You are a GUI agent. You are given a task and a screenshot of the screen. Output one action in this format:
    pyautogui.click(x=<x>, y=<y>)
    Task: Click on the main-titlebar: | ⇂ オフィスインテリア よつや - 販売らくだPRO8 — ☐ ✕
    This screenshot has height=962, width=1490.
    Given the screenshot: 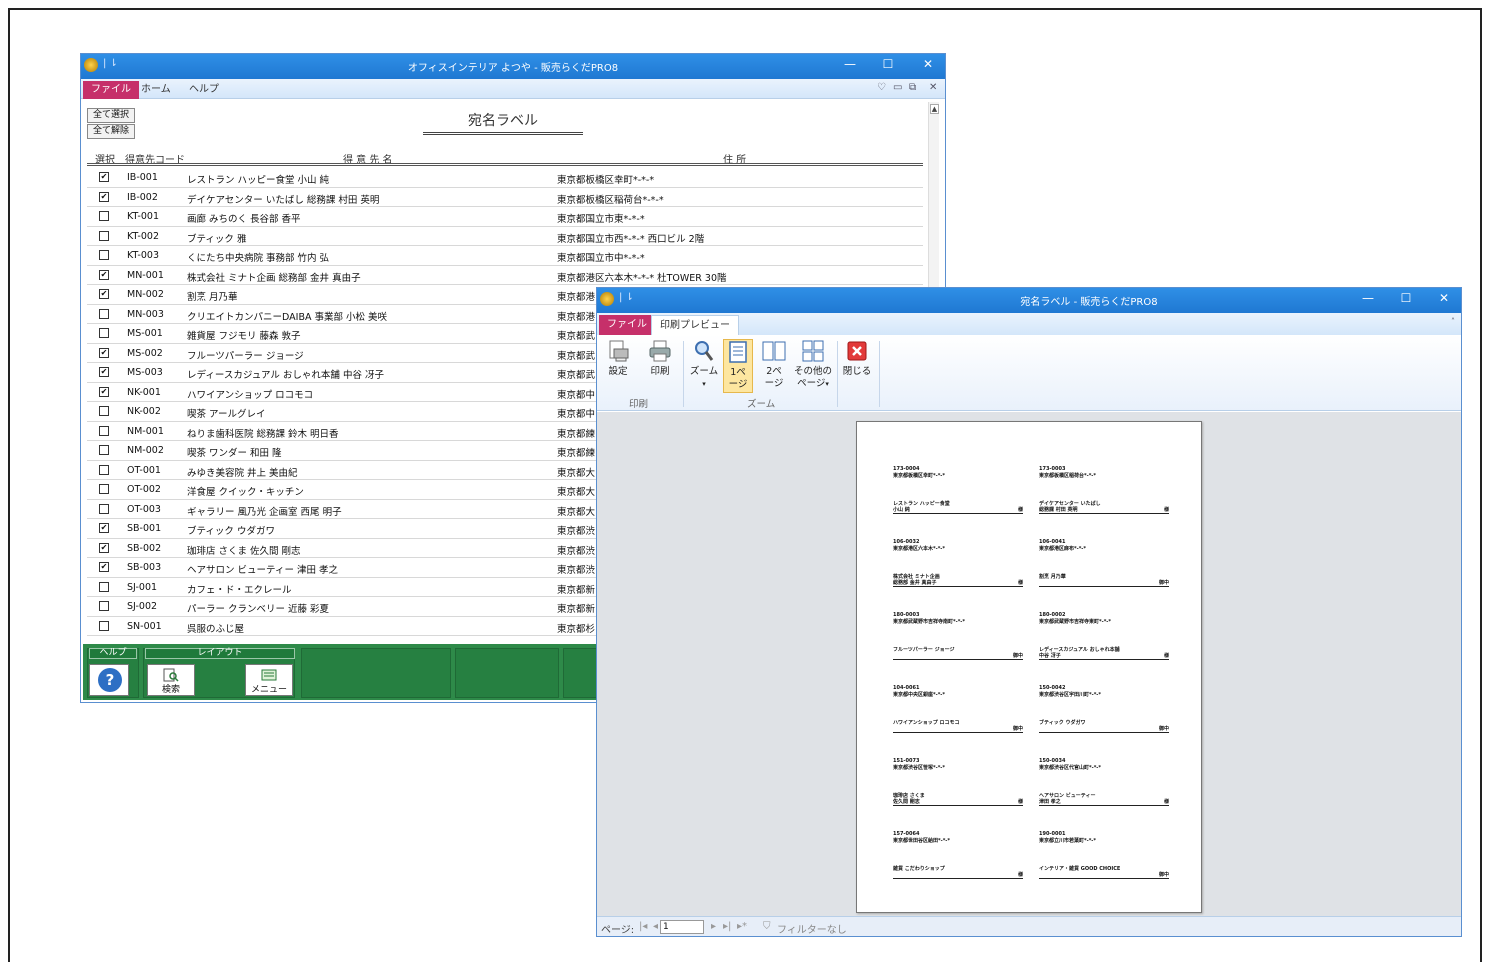 What is the action you would take?
    pyautogui.click(x=513, y=66)
    